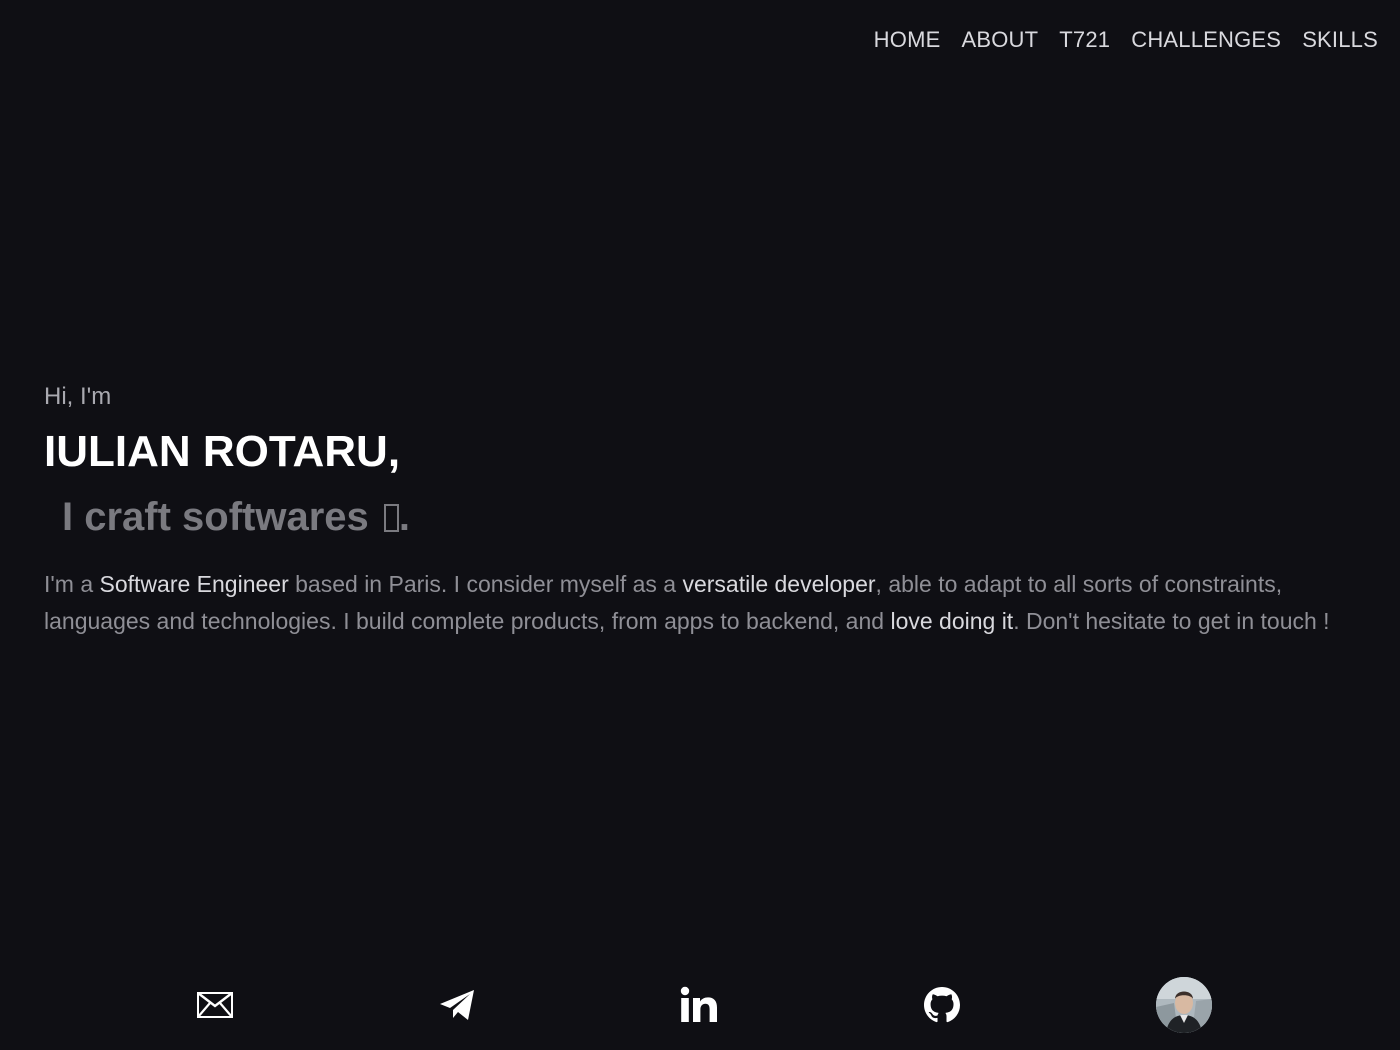 The height and width of the screenshot is (1050, 1400). Describe the element at coordinates (1206, 40) in the screenshot. I see `nav-challenges: CHALLENGES` at that location.